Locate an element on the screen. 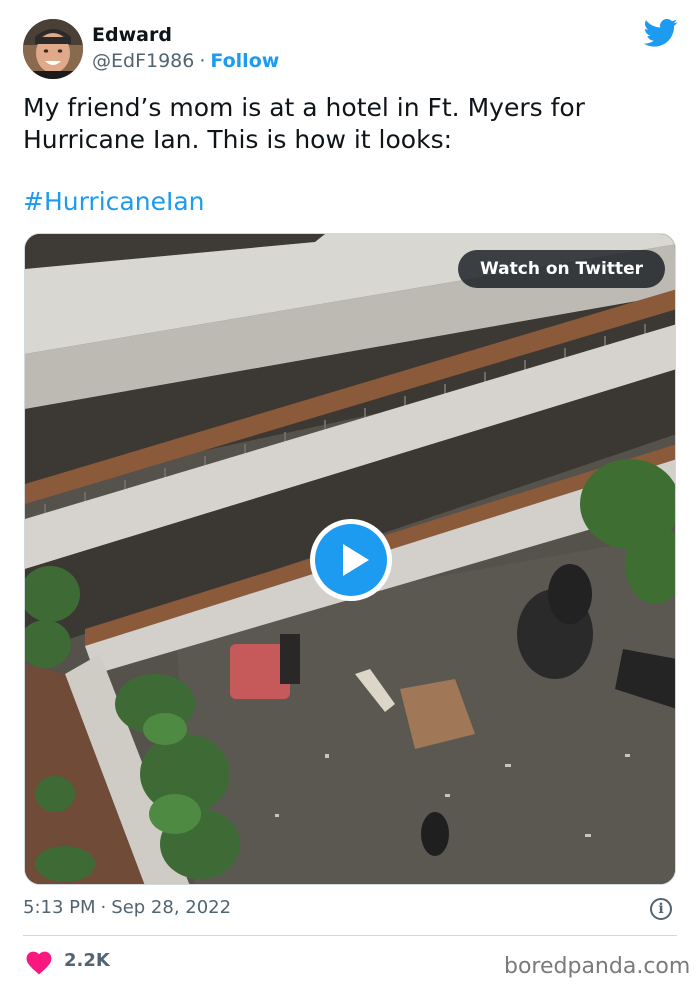  author-name: Edward is located at coordinates (132, 35).